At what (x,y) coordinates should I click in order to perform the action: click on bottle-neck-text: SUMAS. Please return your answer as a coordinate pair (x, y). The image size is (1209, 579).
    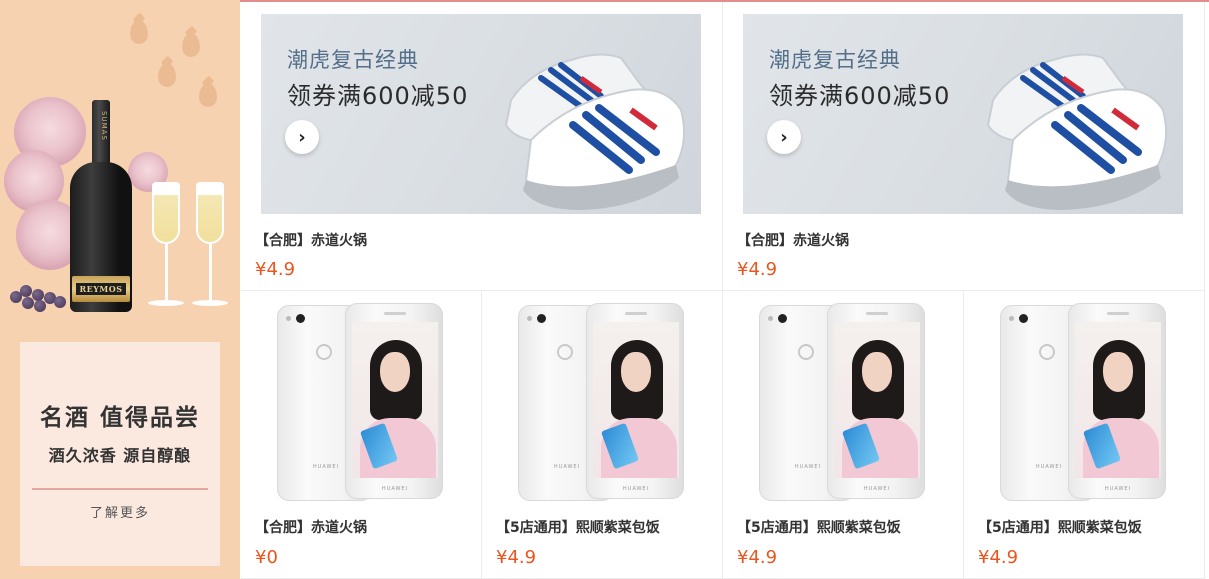
    Looking at the image, I should click on (104, 126).